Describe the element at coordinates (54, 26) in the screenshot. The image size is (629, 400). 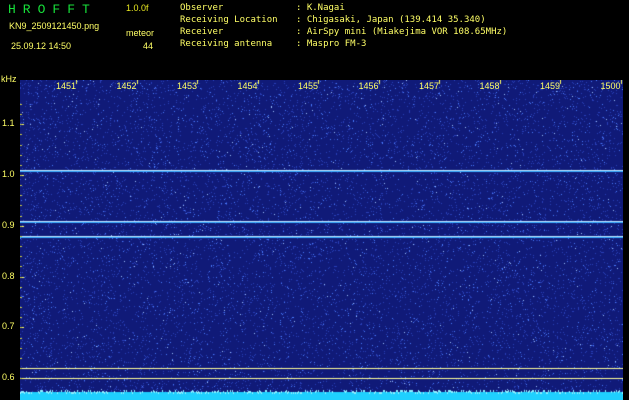
I see `file-name: KN9_2509121450.png` at that location.